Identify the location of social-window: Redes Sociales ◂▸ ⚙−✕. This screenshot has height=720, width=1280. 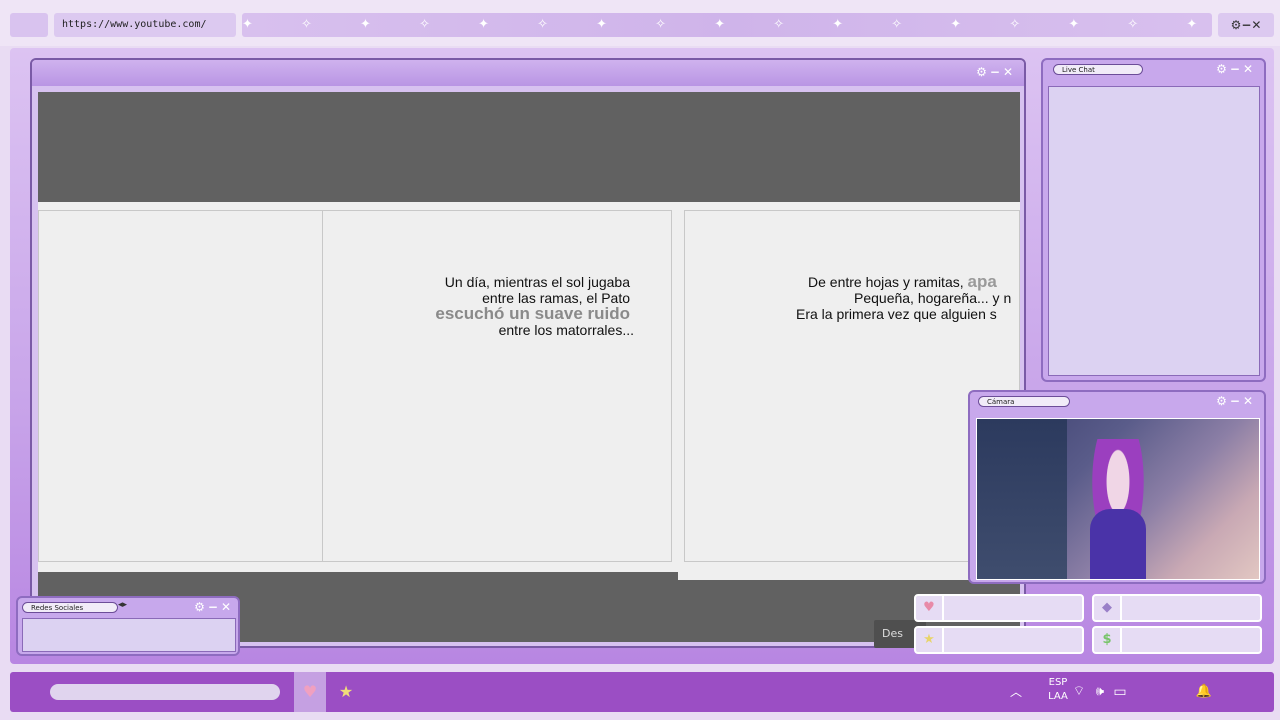
(128, 626).